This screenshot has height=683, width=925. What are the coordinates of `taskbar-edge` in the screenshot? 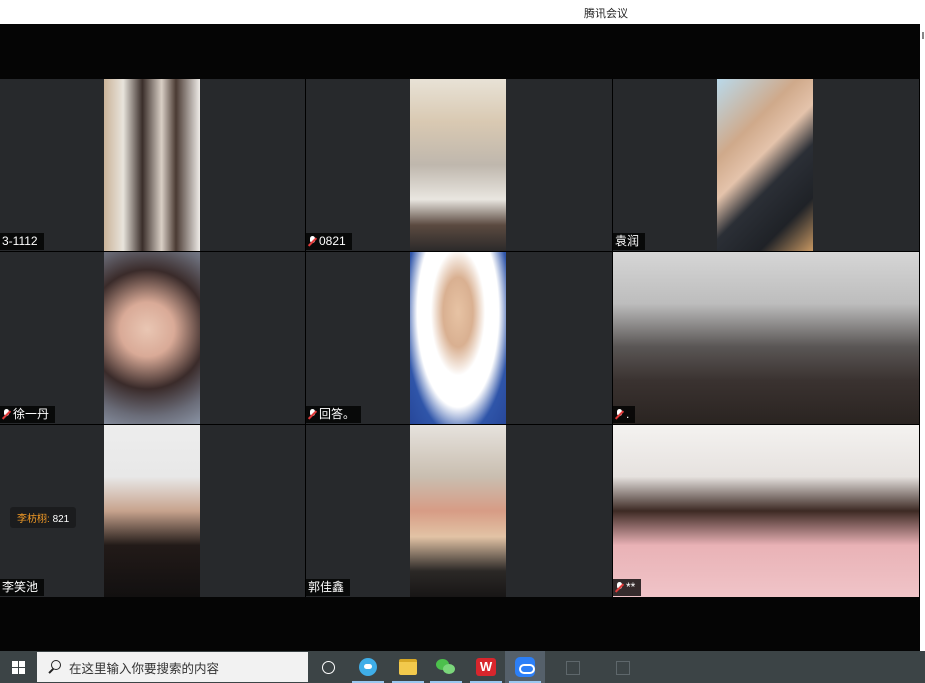 It's located at (368, 667).